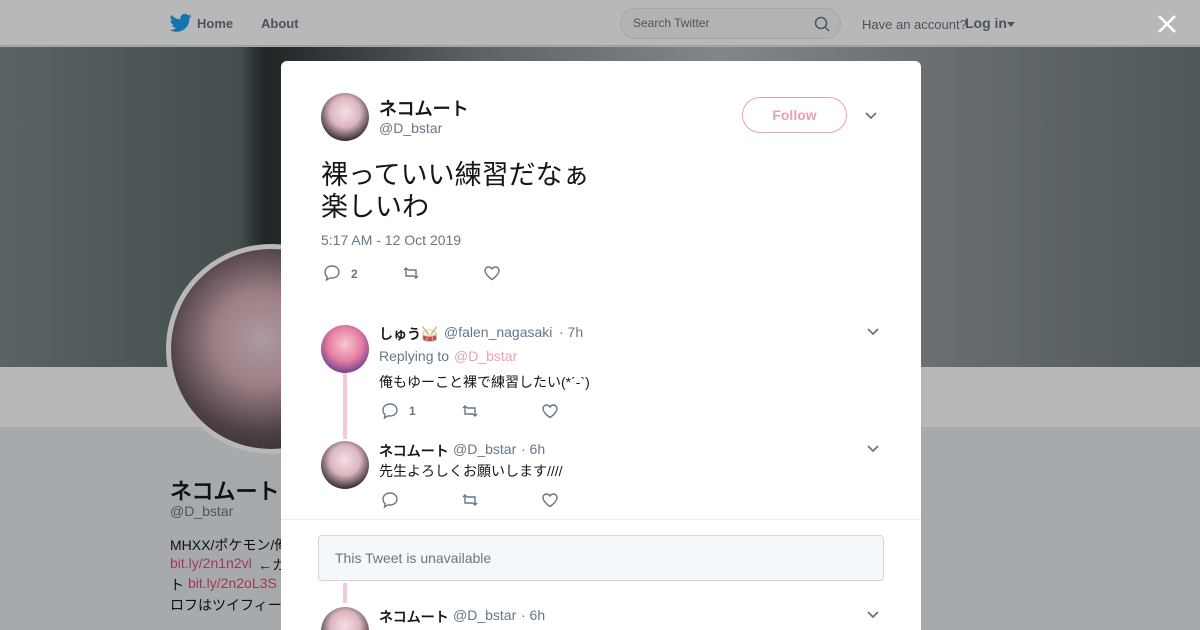  I want to click on unavailable-text: This Tweet is unavailable, so click(413, 558).